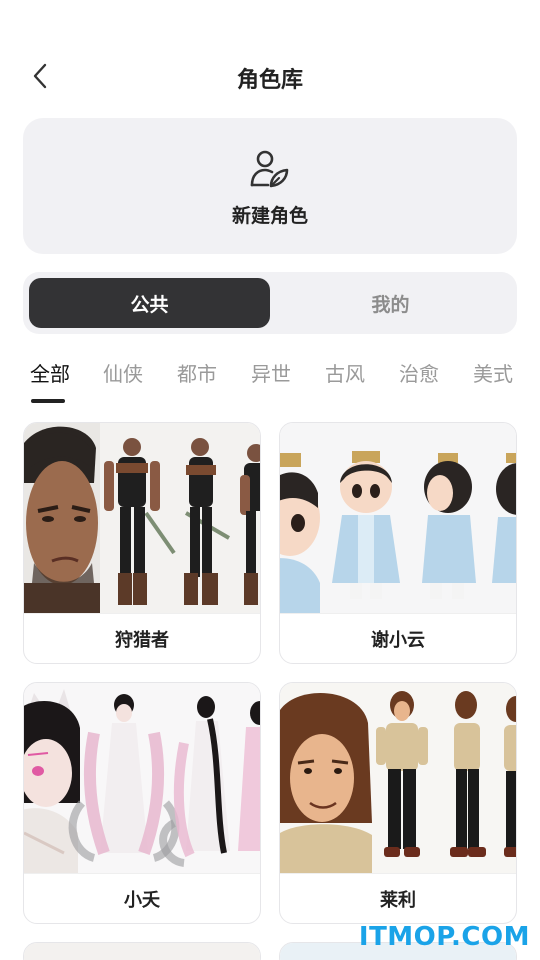 This screenshot has height=960, width=540. Describe the element at coordinates (269, 215) in the screenshot. I see `new-character-label: 新建角色` at that location.